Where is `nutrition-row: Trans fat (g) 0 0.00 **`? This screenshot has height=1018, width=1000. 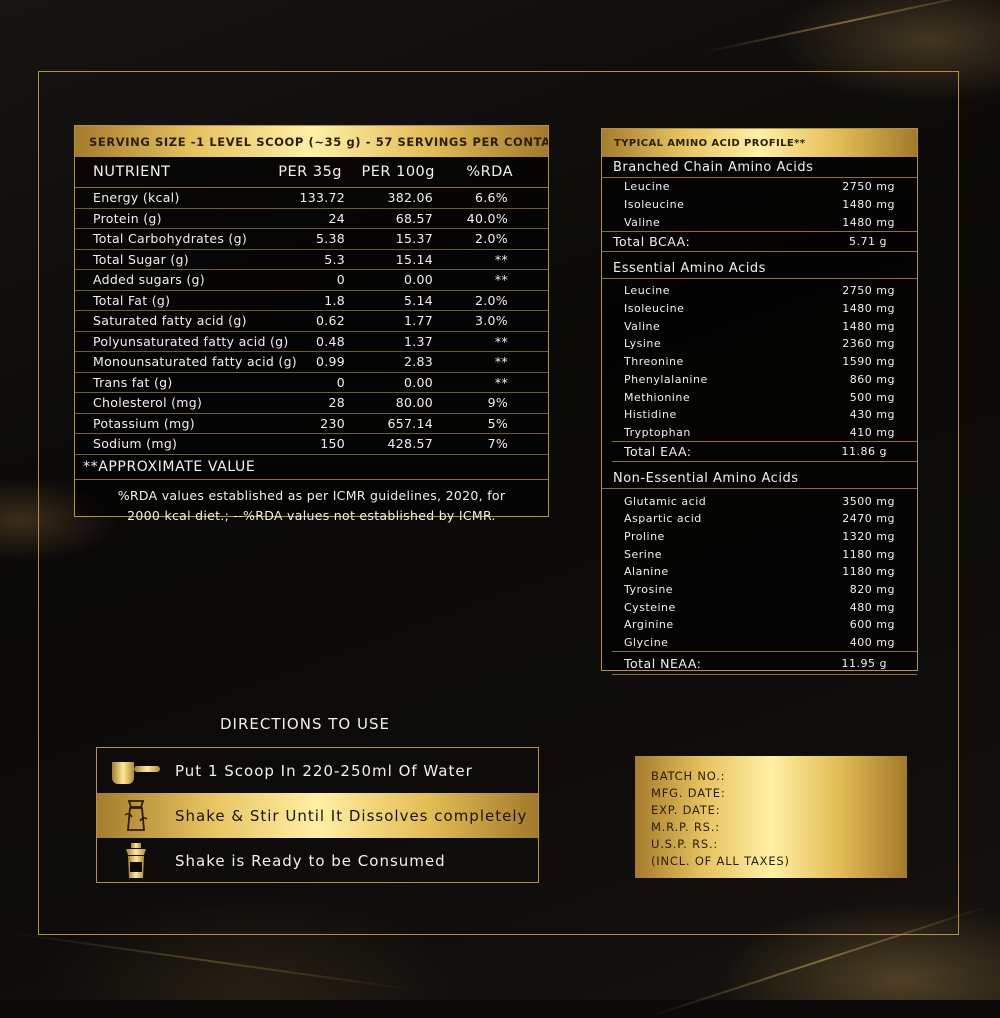
nutrition-row: Trans fat (g) 0 0.00 ** is located at coordinates (311, 383).